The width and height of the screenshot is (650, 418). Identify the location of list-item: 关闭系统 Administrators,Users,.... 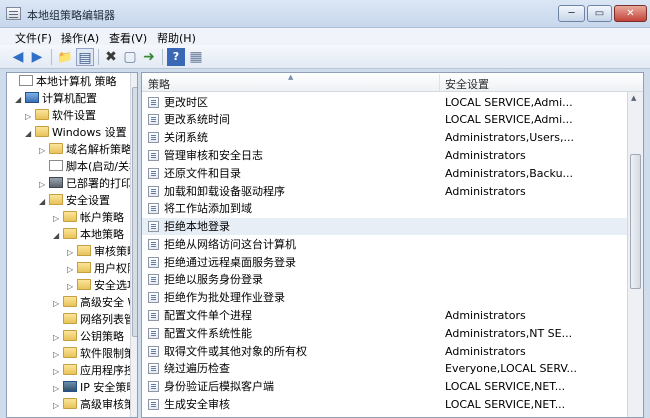
(384, 137).